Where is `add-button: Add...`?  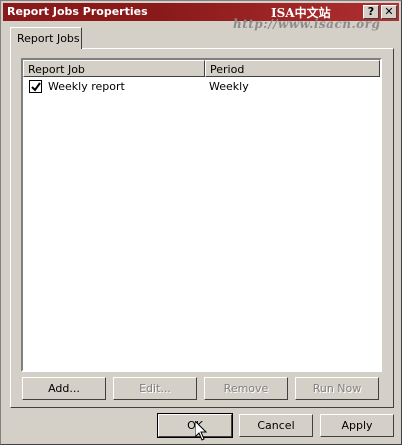 add-button: Add... is located at coordinates (64, 388).